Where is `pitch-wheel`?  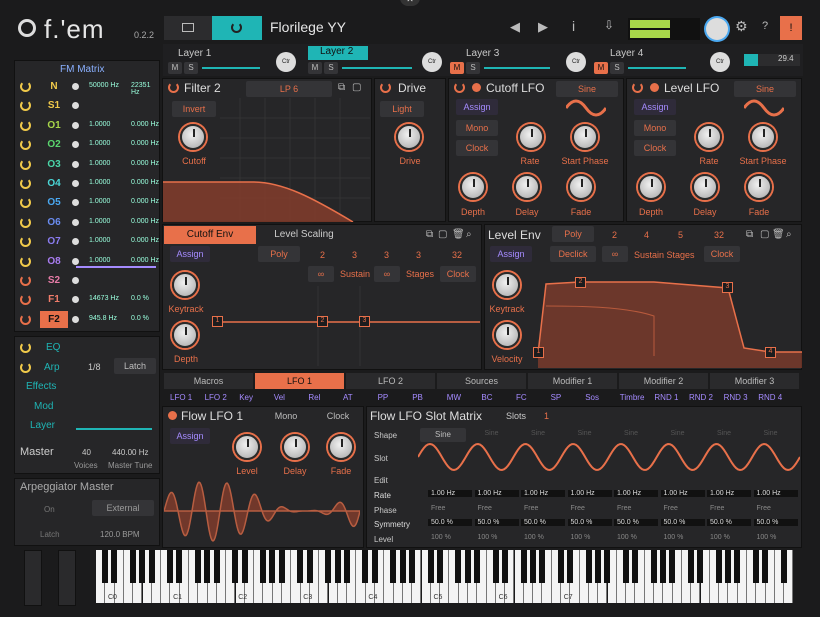 pitch-wheel is located at coordinates (33, 578).